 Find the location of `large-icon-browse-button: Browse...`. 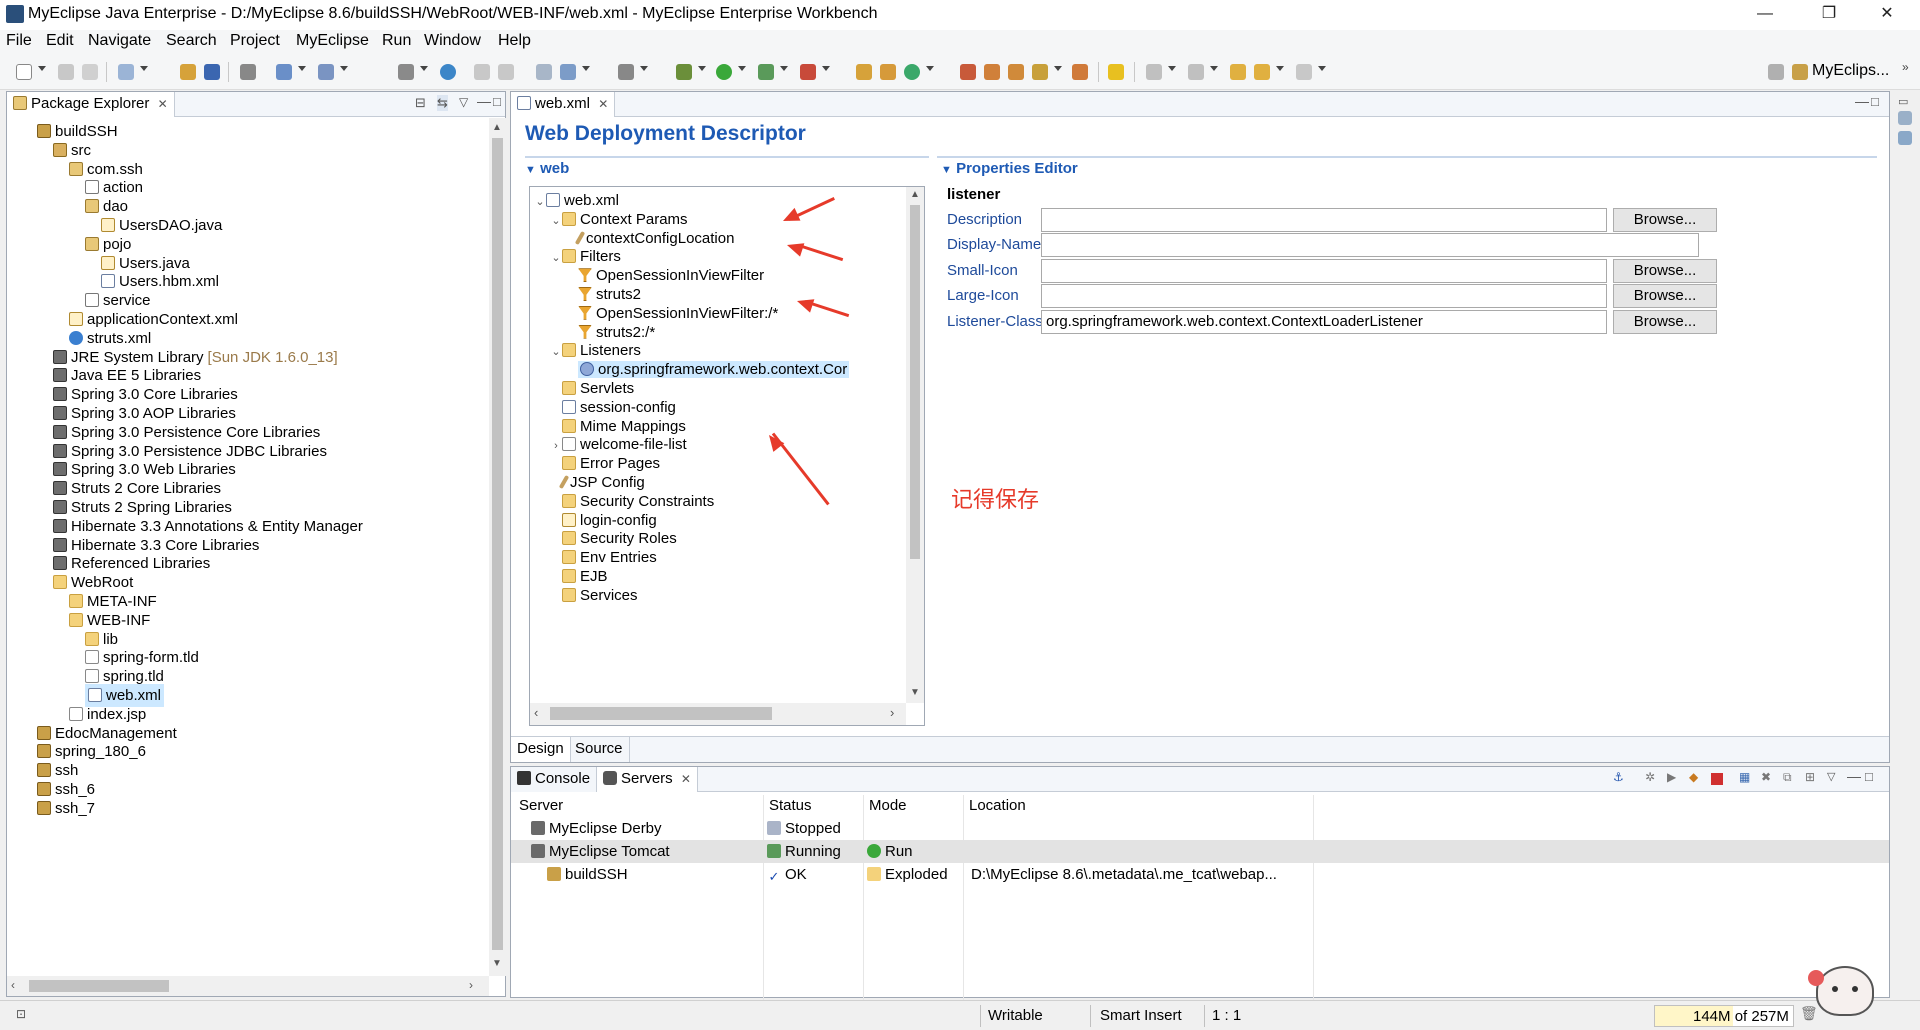

large-icon-browse-button: Browse... is located at coordinates (1665, 296).